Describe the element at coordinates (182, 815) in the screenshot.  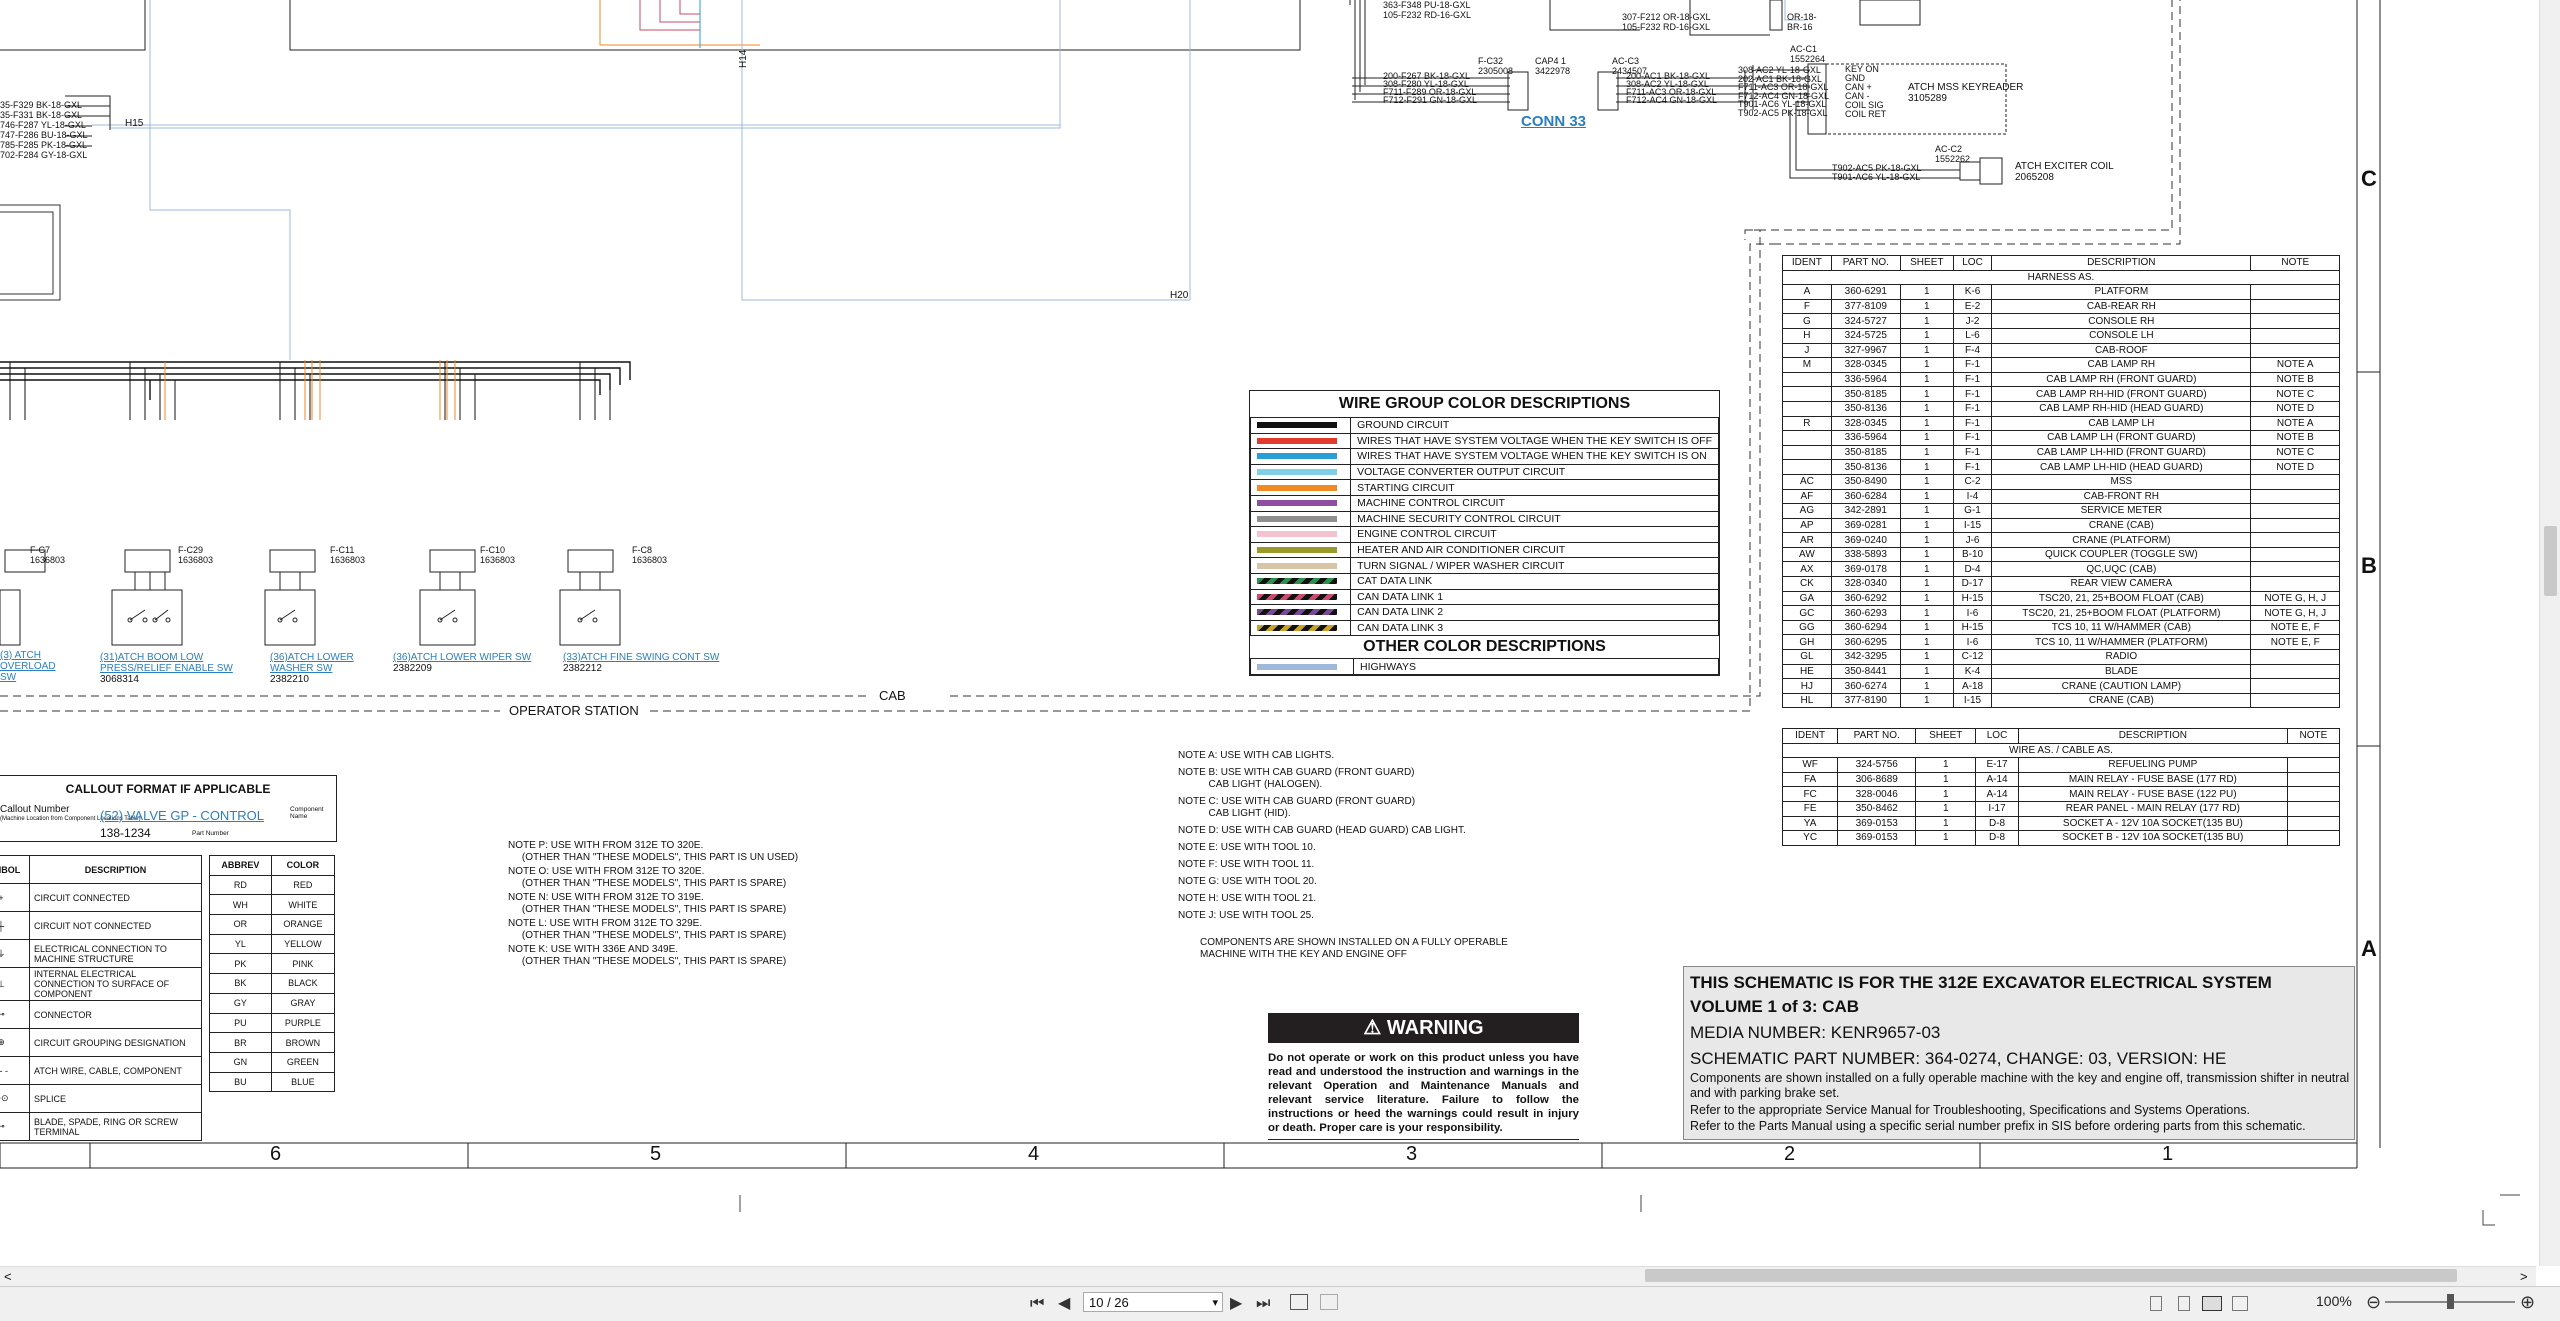
I see `callout-example-link: (52) VALVE GP - CONTROL` at that location.